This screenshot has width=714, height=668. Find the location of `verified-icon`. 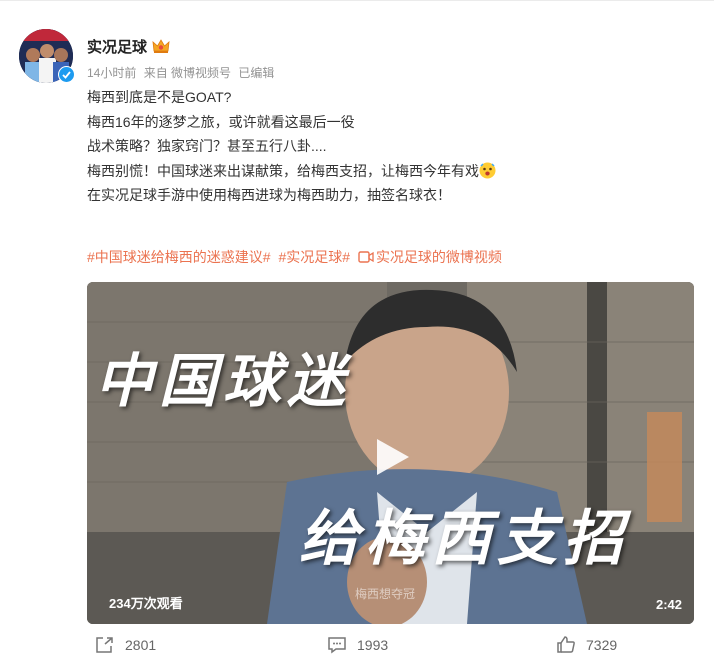

verified-icon is located at coordinates (66, 74).